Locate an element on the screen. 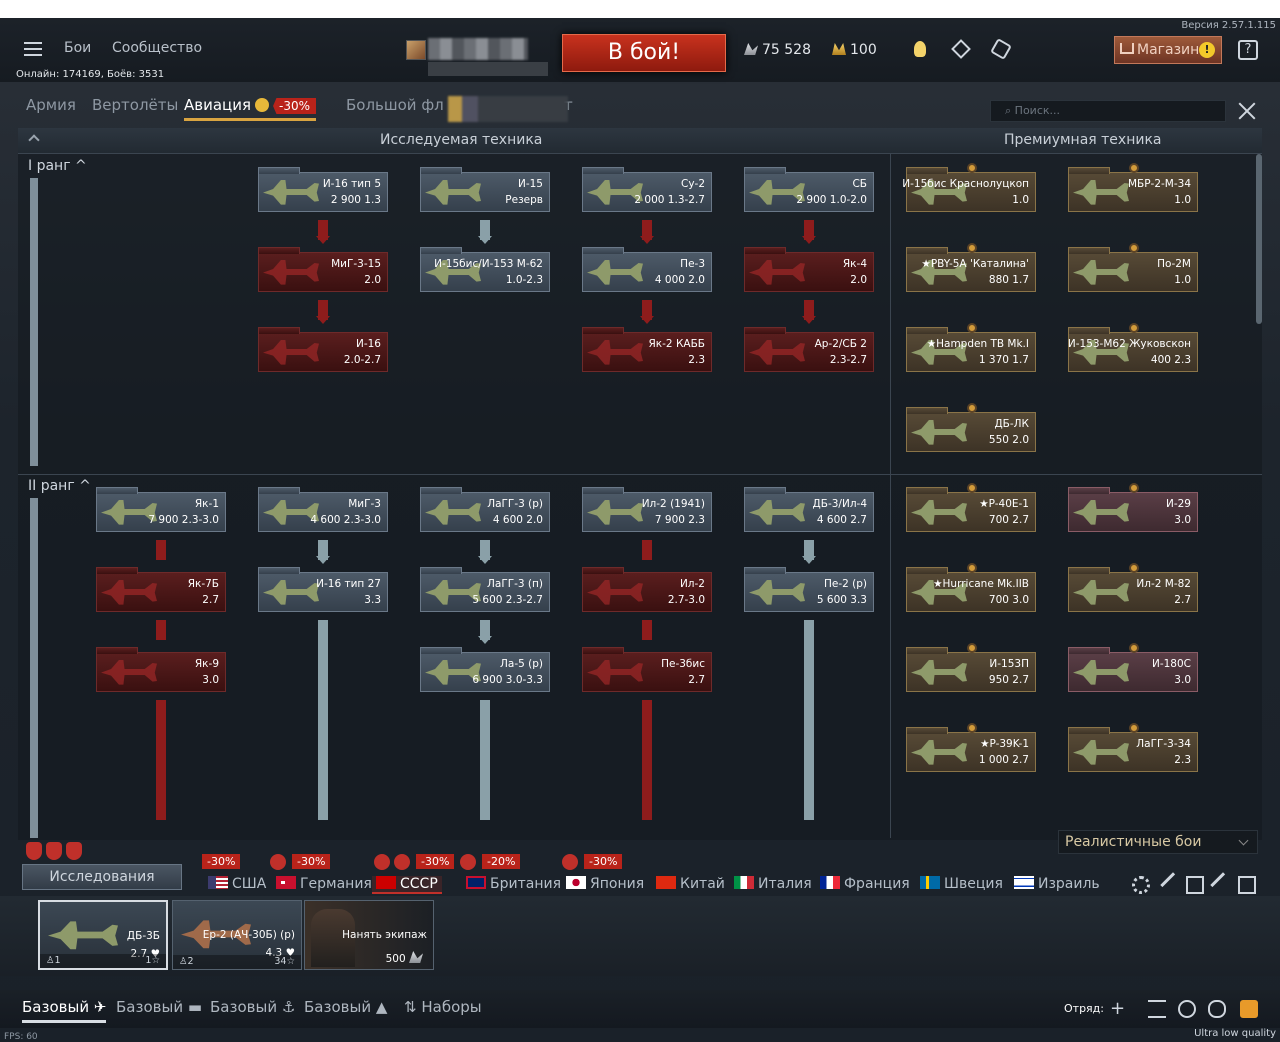 The image size is (1280, 1042). tab-fleet: Большой фл is located at coordinates (395, 105).